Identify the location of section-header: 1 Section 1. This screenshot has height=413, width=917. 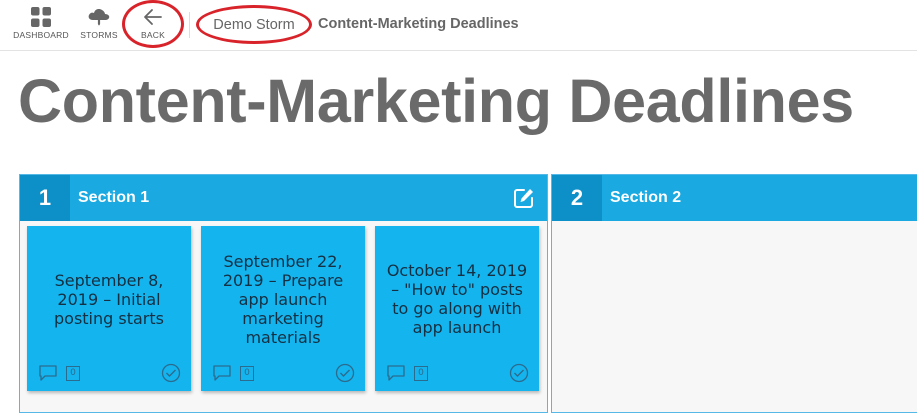
(283, 198).